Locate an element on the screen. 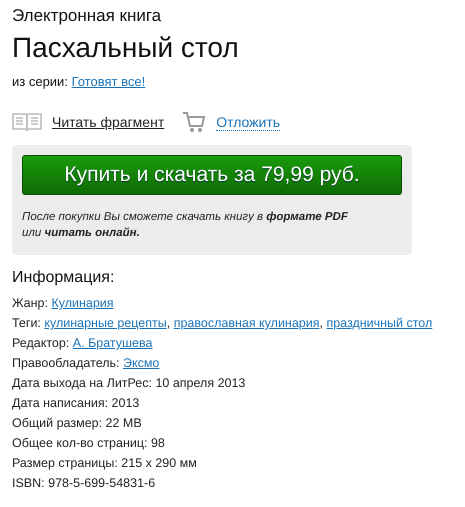 This screenshot has height=507, width=465. defer-link: Отложить is located at coordinates (248, 122).